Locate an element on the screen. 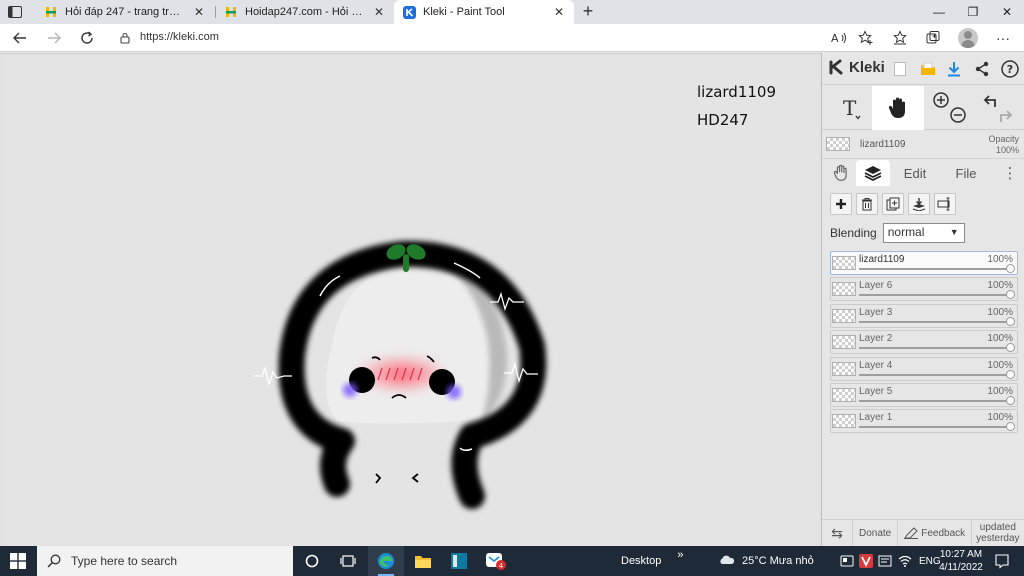  edge-icon is located at coordinates (386, 561).